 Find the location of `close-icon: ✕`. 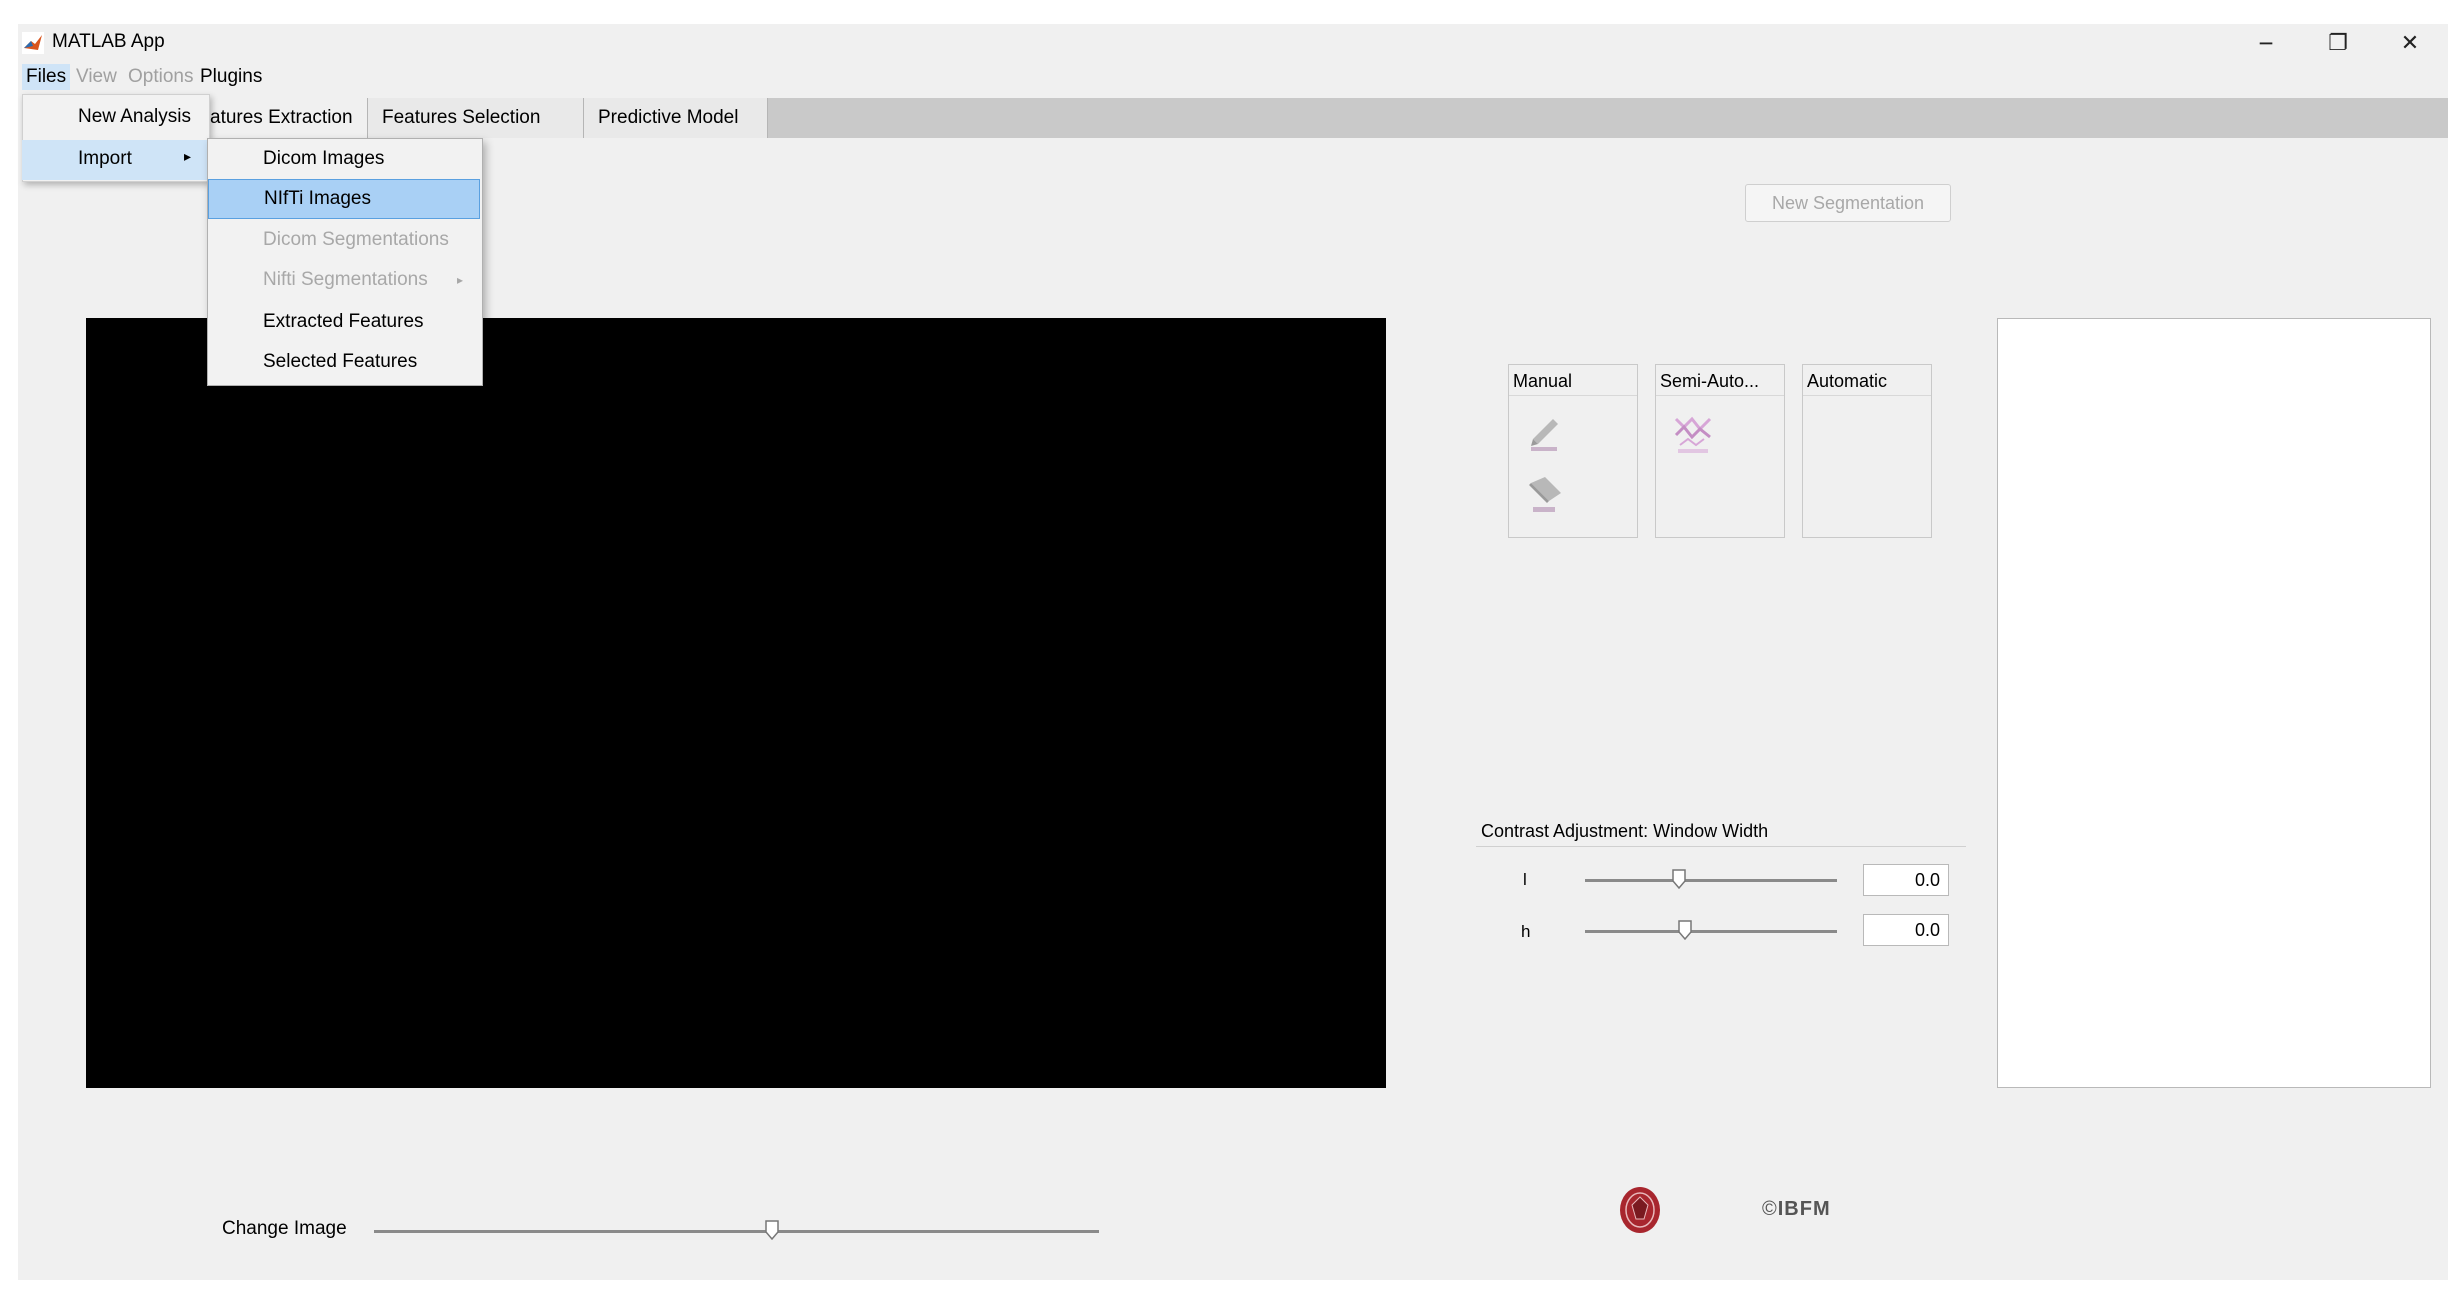

close-icon: ✕ is located at coordinates (2410, 42).